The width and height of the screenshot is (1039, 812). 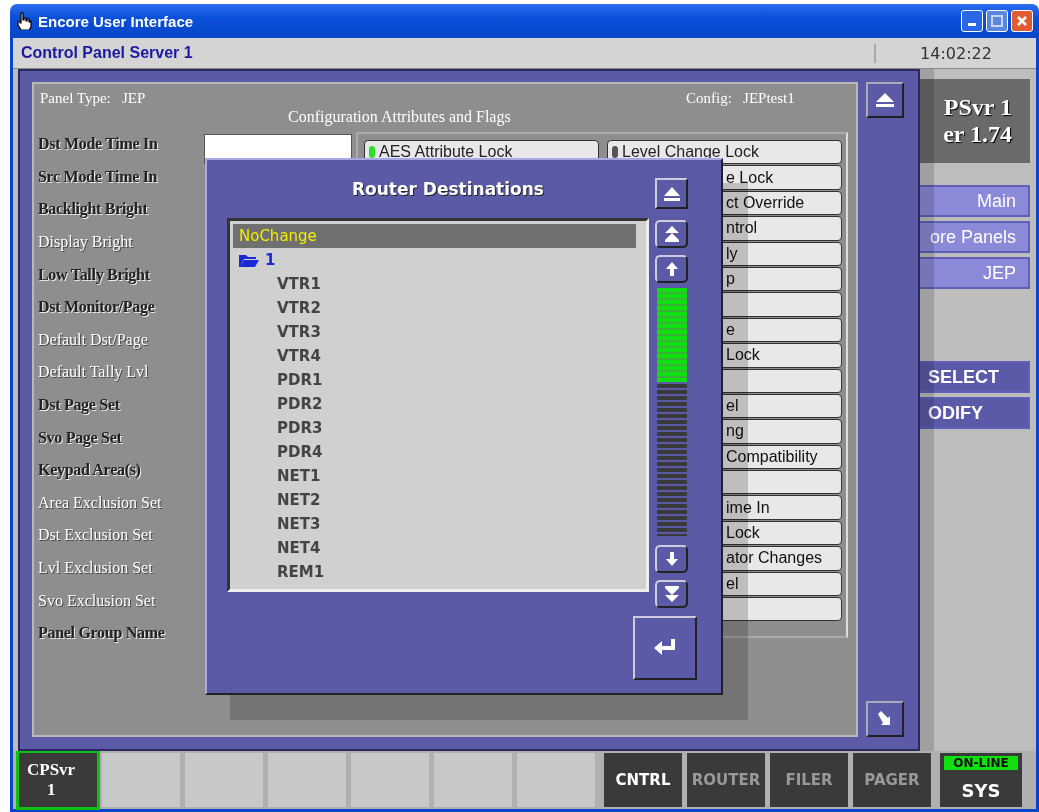 I want to click on online-indicator: ON-LINE, so click(x=981, y=763).